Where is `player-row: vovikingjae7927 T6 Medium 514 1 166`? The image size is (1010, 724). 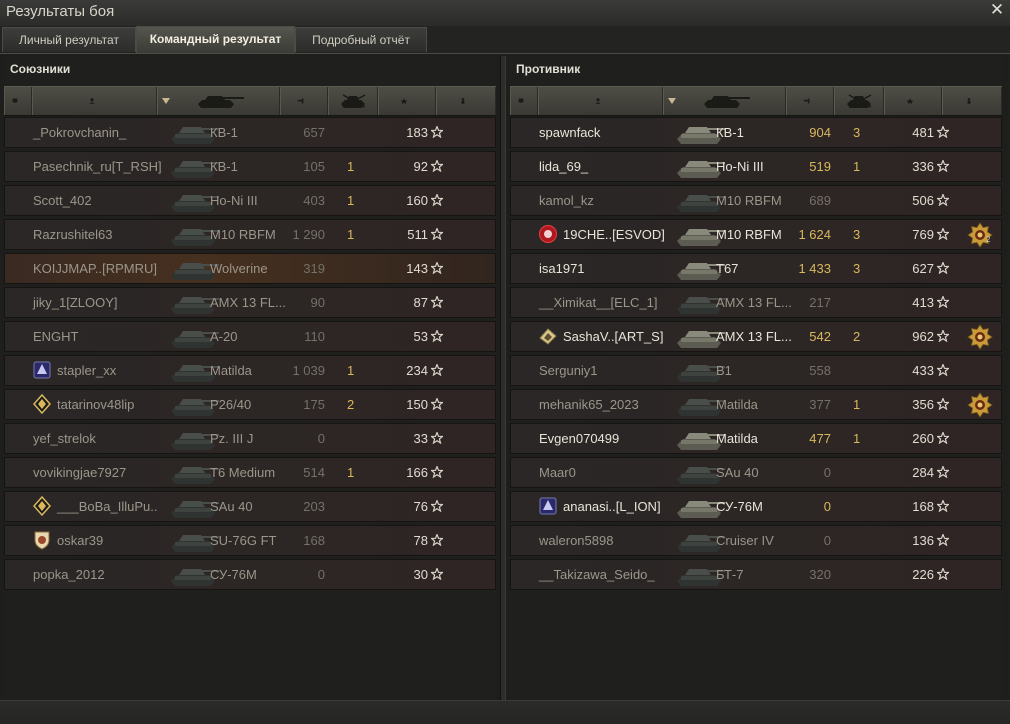
player-row: vovikingjae7927 T6 Medium 514 1 166 is located at coordinates (250, 472).